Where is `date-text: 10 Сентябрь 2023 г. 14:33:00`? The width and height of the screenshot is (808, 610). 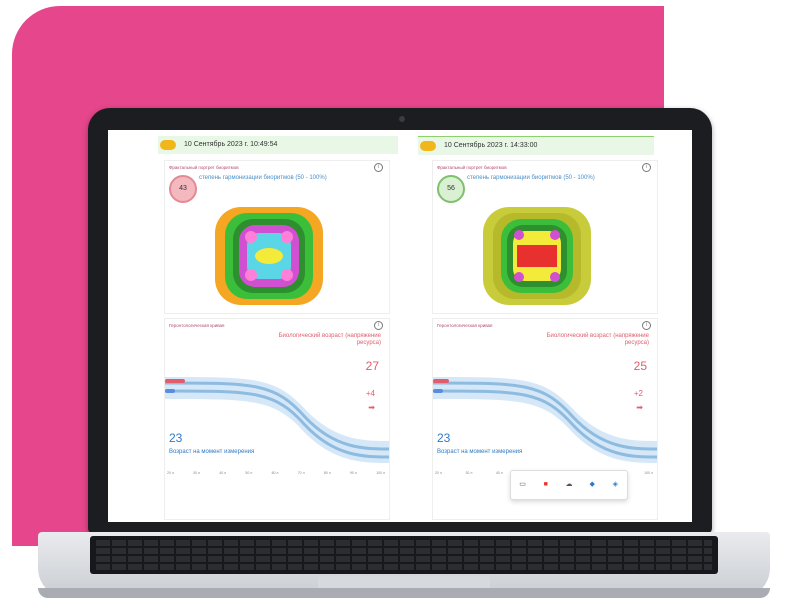 date-text: 10 Сентябрь 2023 г. 14:33:00 is located at coordinates (491, 145).